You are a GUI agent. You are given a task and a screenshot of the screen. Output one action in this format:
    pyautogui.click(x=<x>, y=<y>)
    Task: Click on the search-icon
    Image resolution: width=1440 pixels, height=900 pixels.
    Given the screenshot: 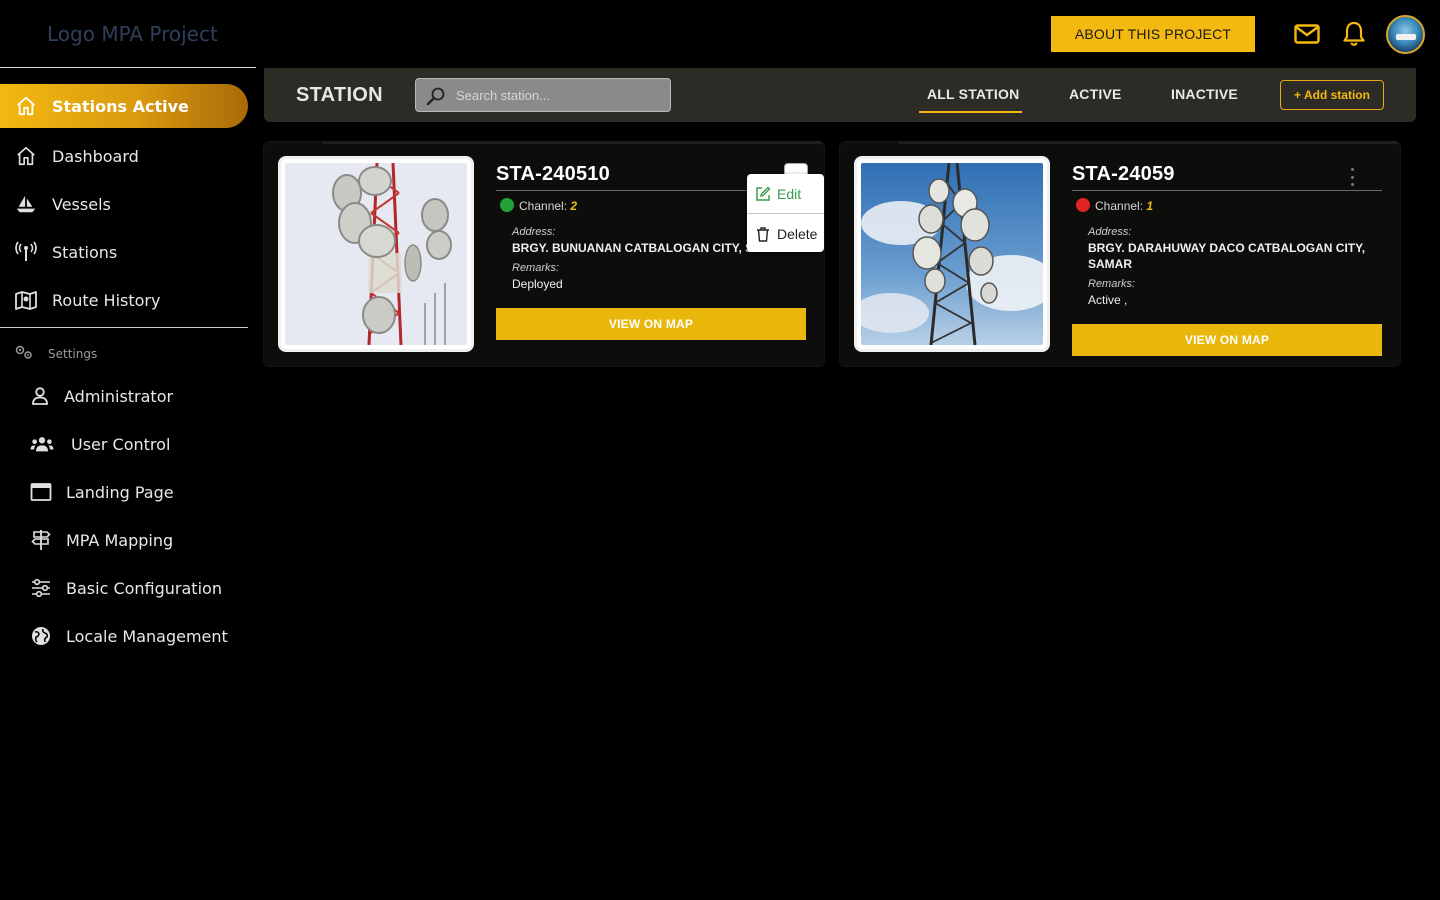 What is the action you would take?
    pyautogui.click(x=436, y=96)
    